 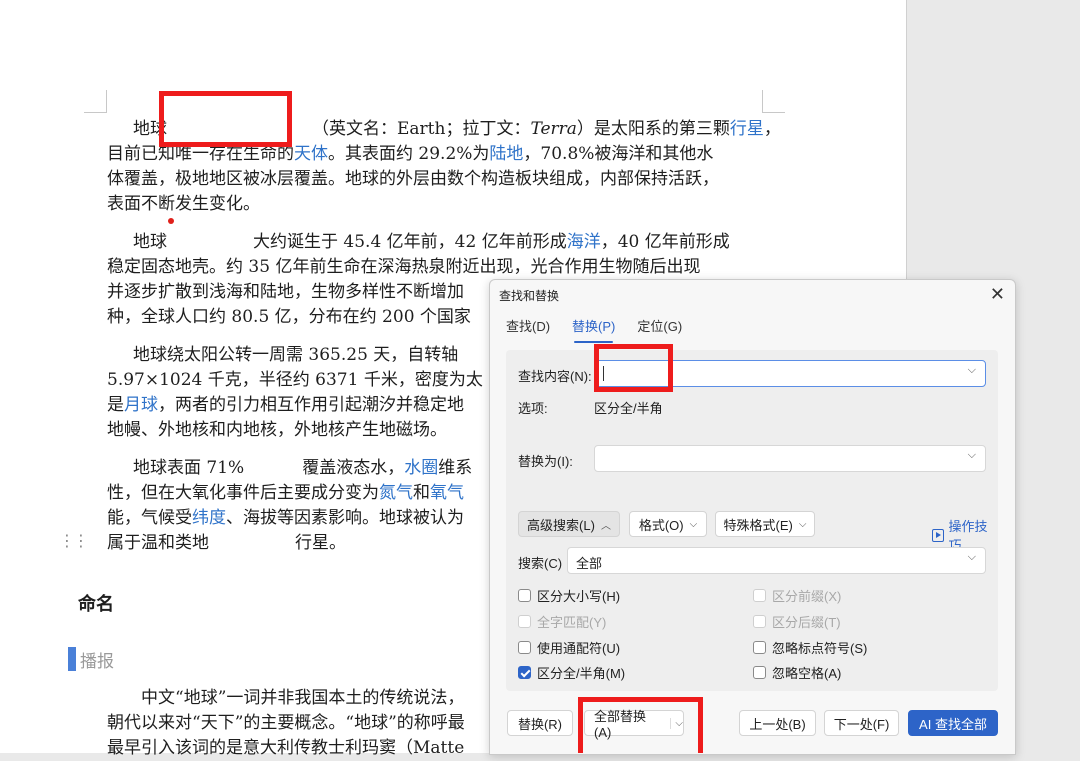 What do you see at coordinates (758, 525) in the screenshot?
I see `special-format-label: 特殊格式(E)` at bounding box center [758, 525].